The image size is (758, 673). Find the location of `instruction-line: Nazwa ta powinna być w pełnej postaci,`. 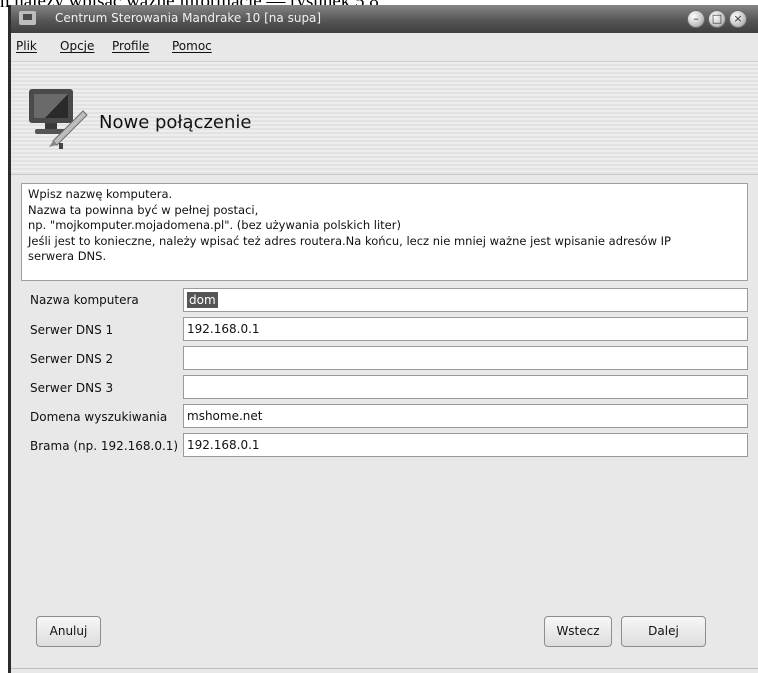

instruction-line: Nazwa ta powinna być w pełnej postaci, is located at coordinates (143, 209).